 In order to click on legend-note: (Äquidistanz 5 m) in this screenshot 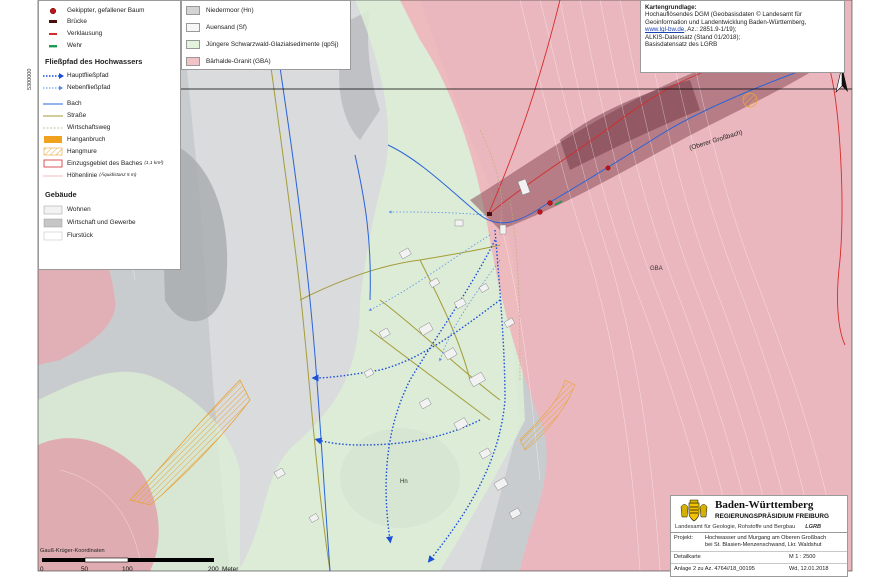, I will do `click(118, 175)`.